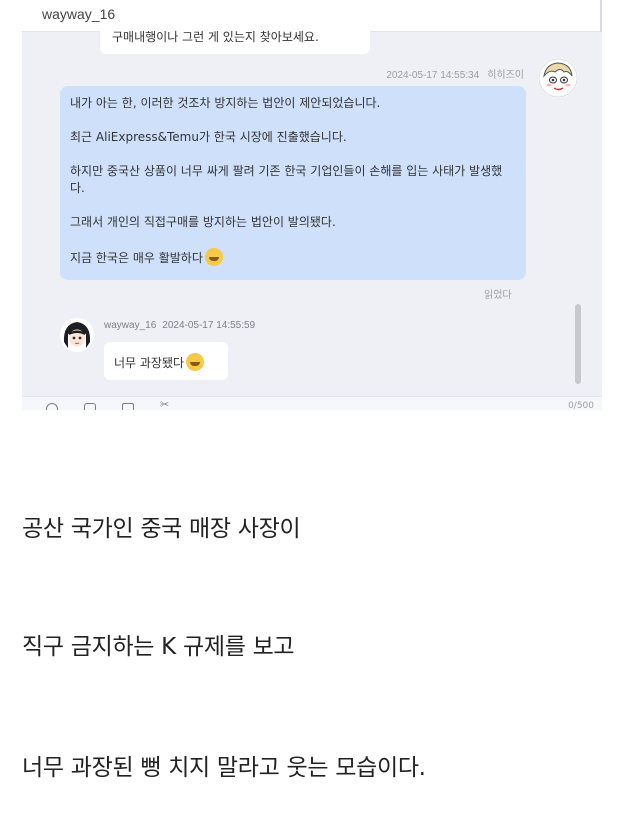 The height and width of the screenshot is (835, 640). I want to click on incoming-message-text: 너무 과장됐다, so click(149, 363).